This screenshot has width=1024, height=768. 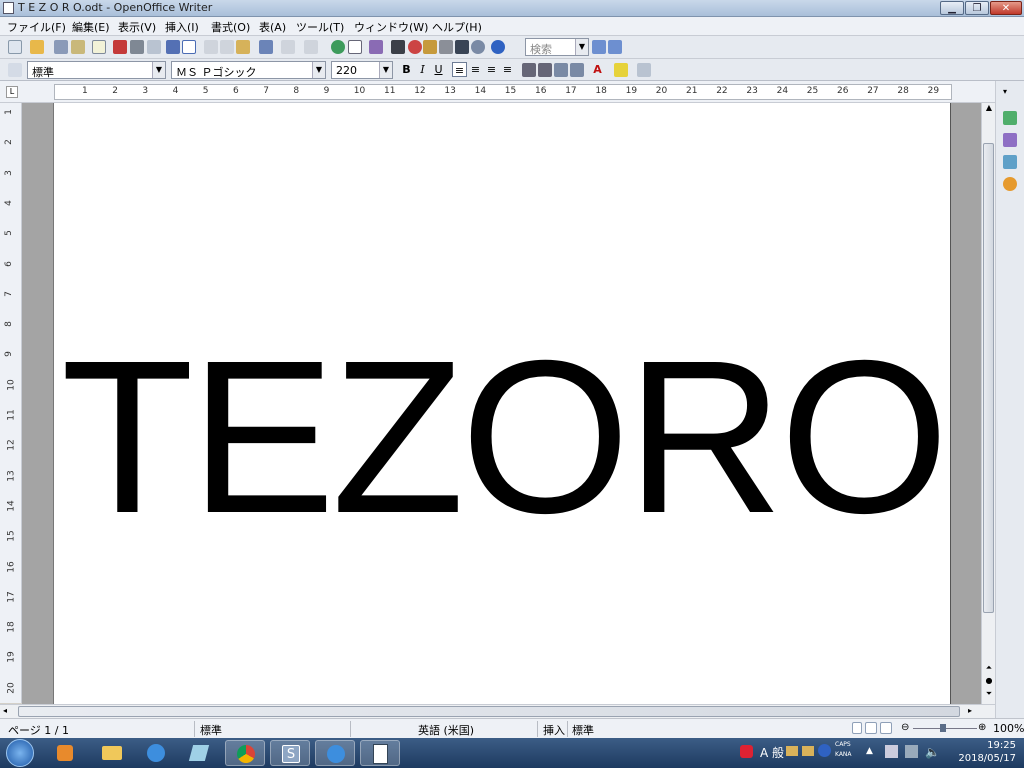 I want to click on email-icon, so click(x=78, y=47).